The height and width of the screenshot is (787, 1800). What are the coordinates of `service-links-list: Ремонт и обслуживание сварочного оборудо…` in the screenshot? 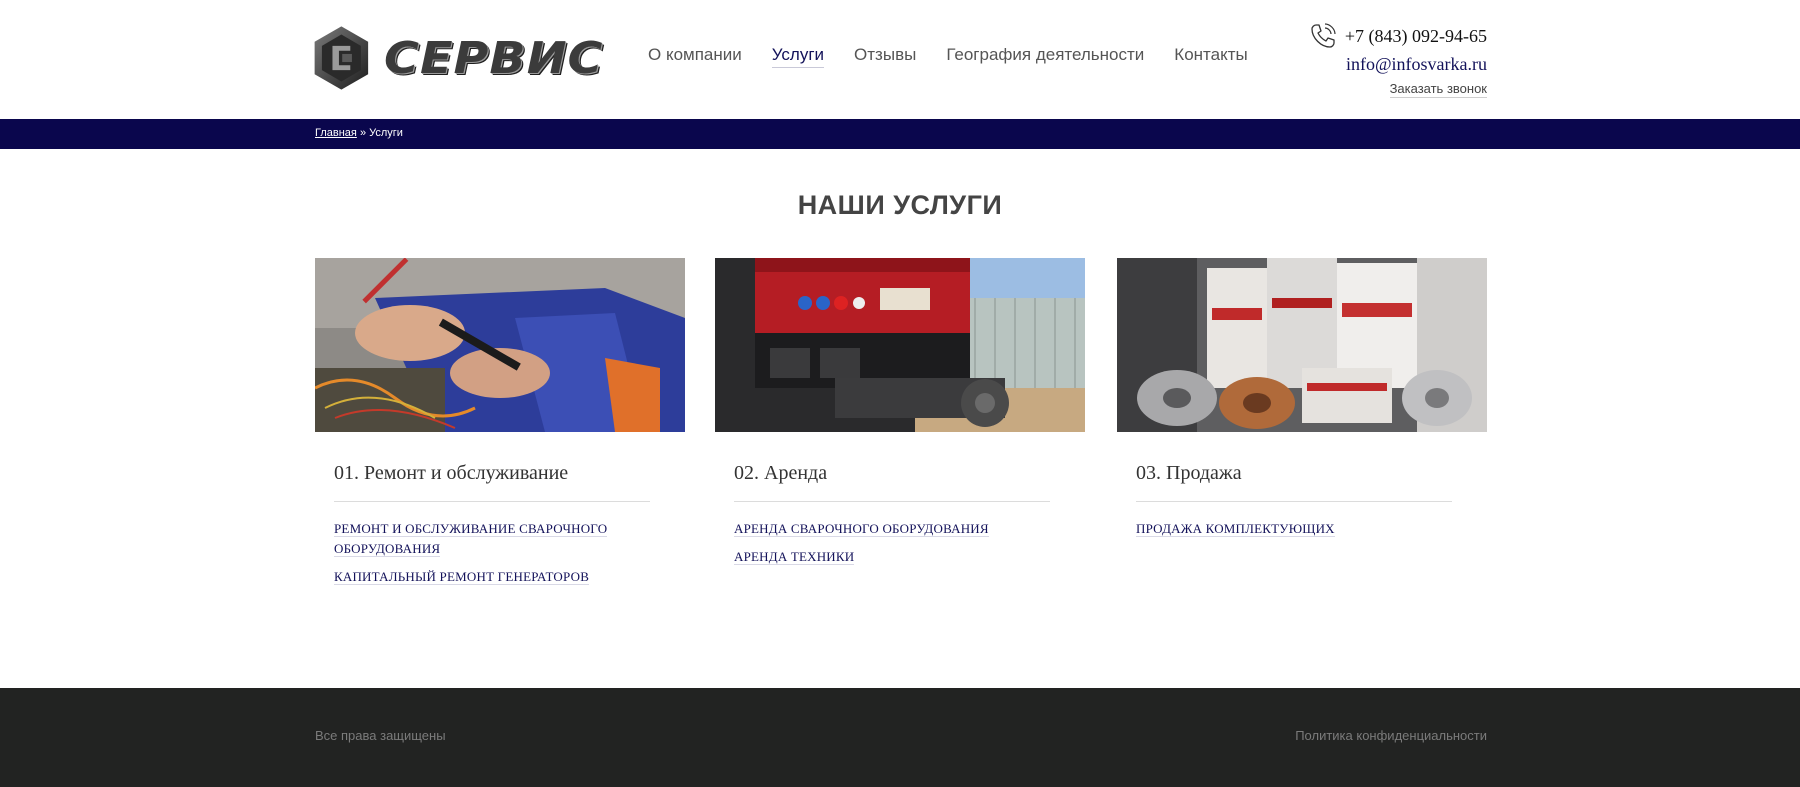 It's located at (484, 553).